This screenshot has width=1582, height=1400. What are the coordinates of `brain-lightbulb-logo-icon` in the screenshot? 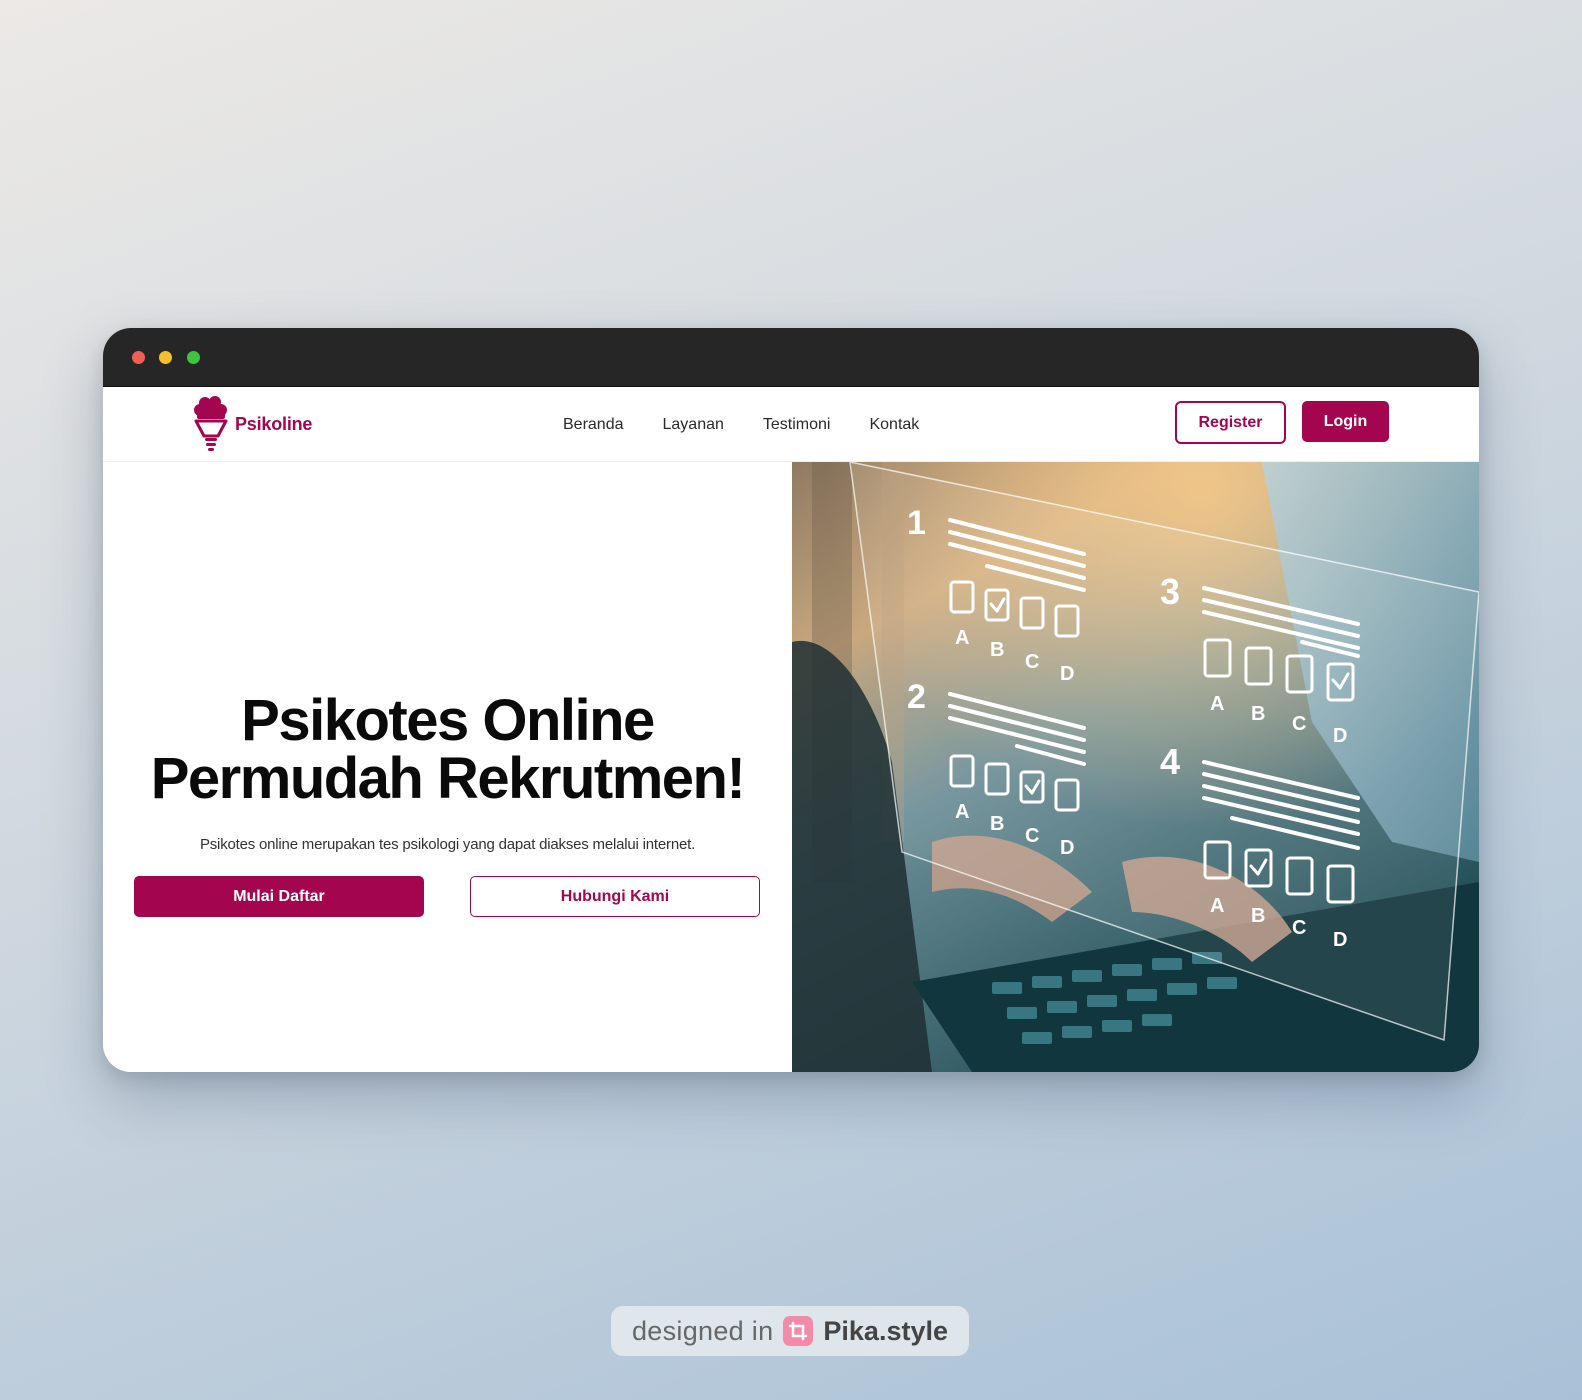 It's located at (211, 423).